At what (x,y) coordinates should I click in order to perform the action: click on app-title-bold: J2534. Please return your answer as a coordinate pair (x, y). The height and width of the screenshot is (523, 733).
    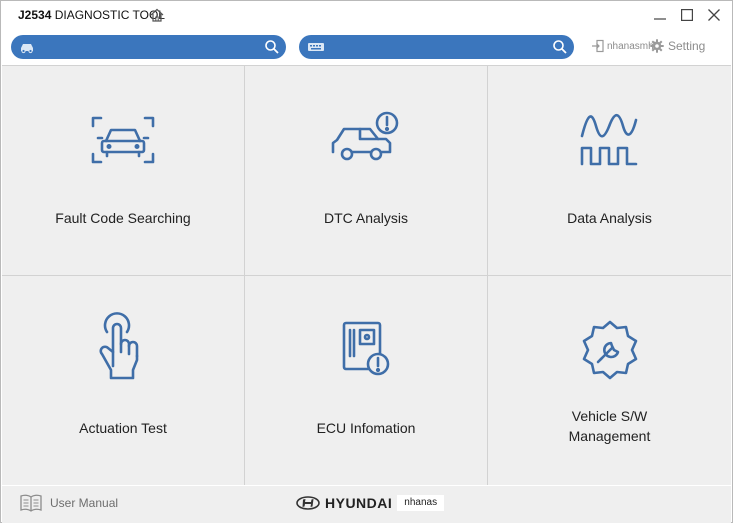
    Looking at the image, I should click on (35, 15).